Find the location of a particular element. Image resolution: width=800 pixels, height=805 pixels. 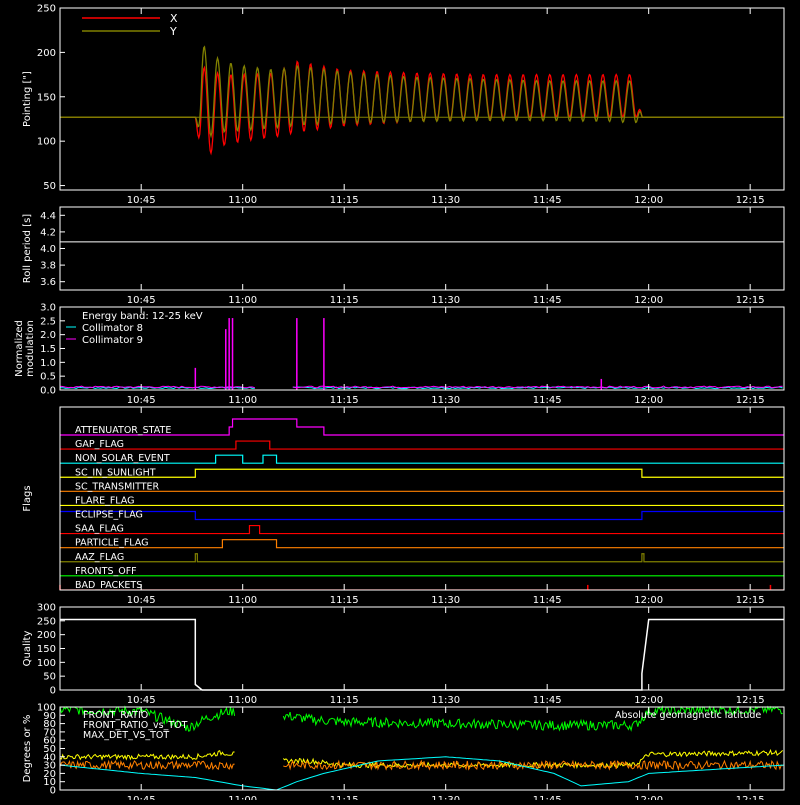

roll-frame is located at coordinates (422, 248).